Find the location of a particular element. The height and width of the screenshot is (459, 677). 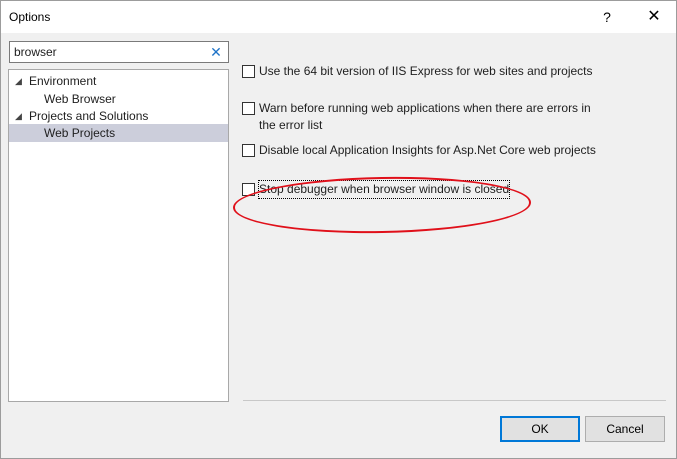

tree-item-projects-and-solutions: ◢ Projects and Solutions is located at coordinates (118, 116).